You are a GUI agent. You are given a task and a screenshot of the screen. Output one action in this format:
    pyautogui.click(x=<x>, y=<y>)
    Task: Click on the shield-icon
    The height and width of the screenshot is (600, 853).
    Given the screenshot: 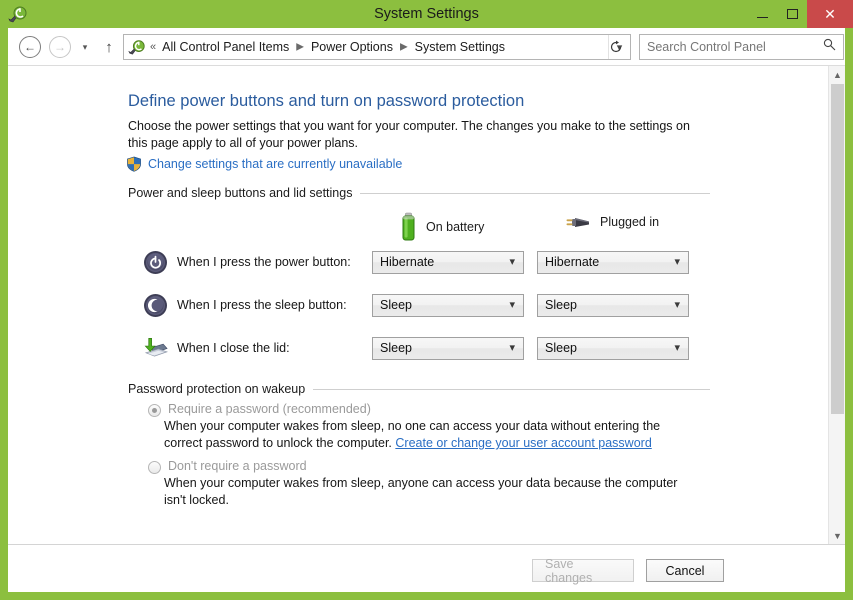 What is the action you would take?
    pyautogui.click(x=134, y=164)
    